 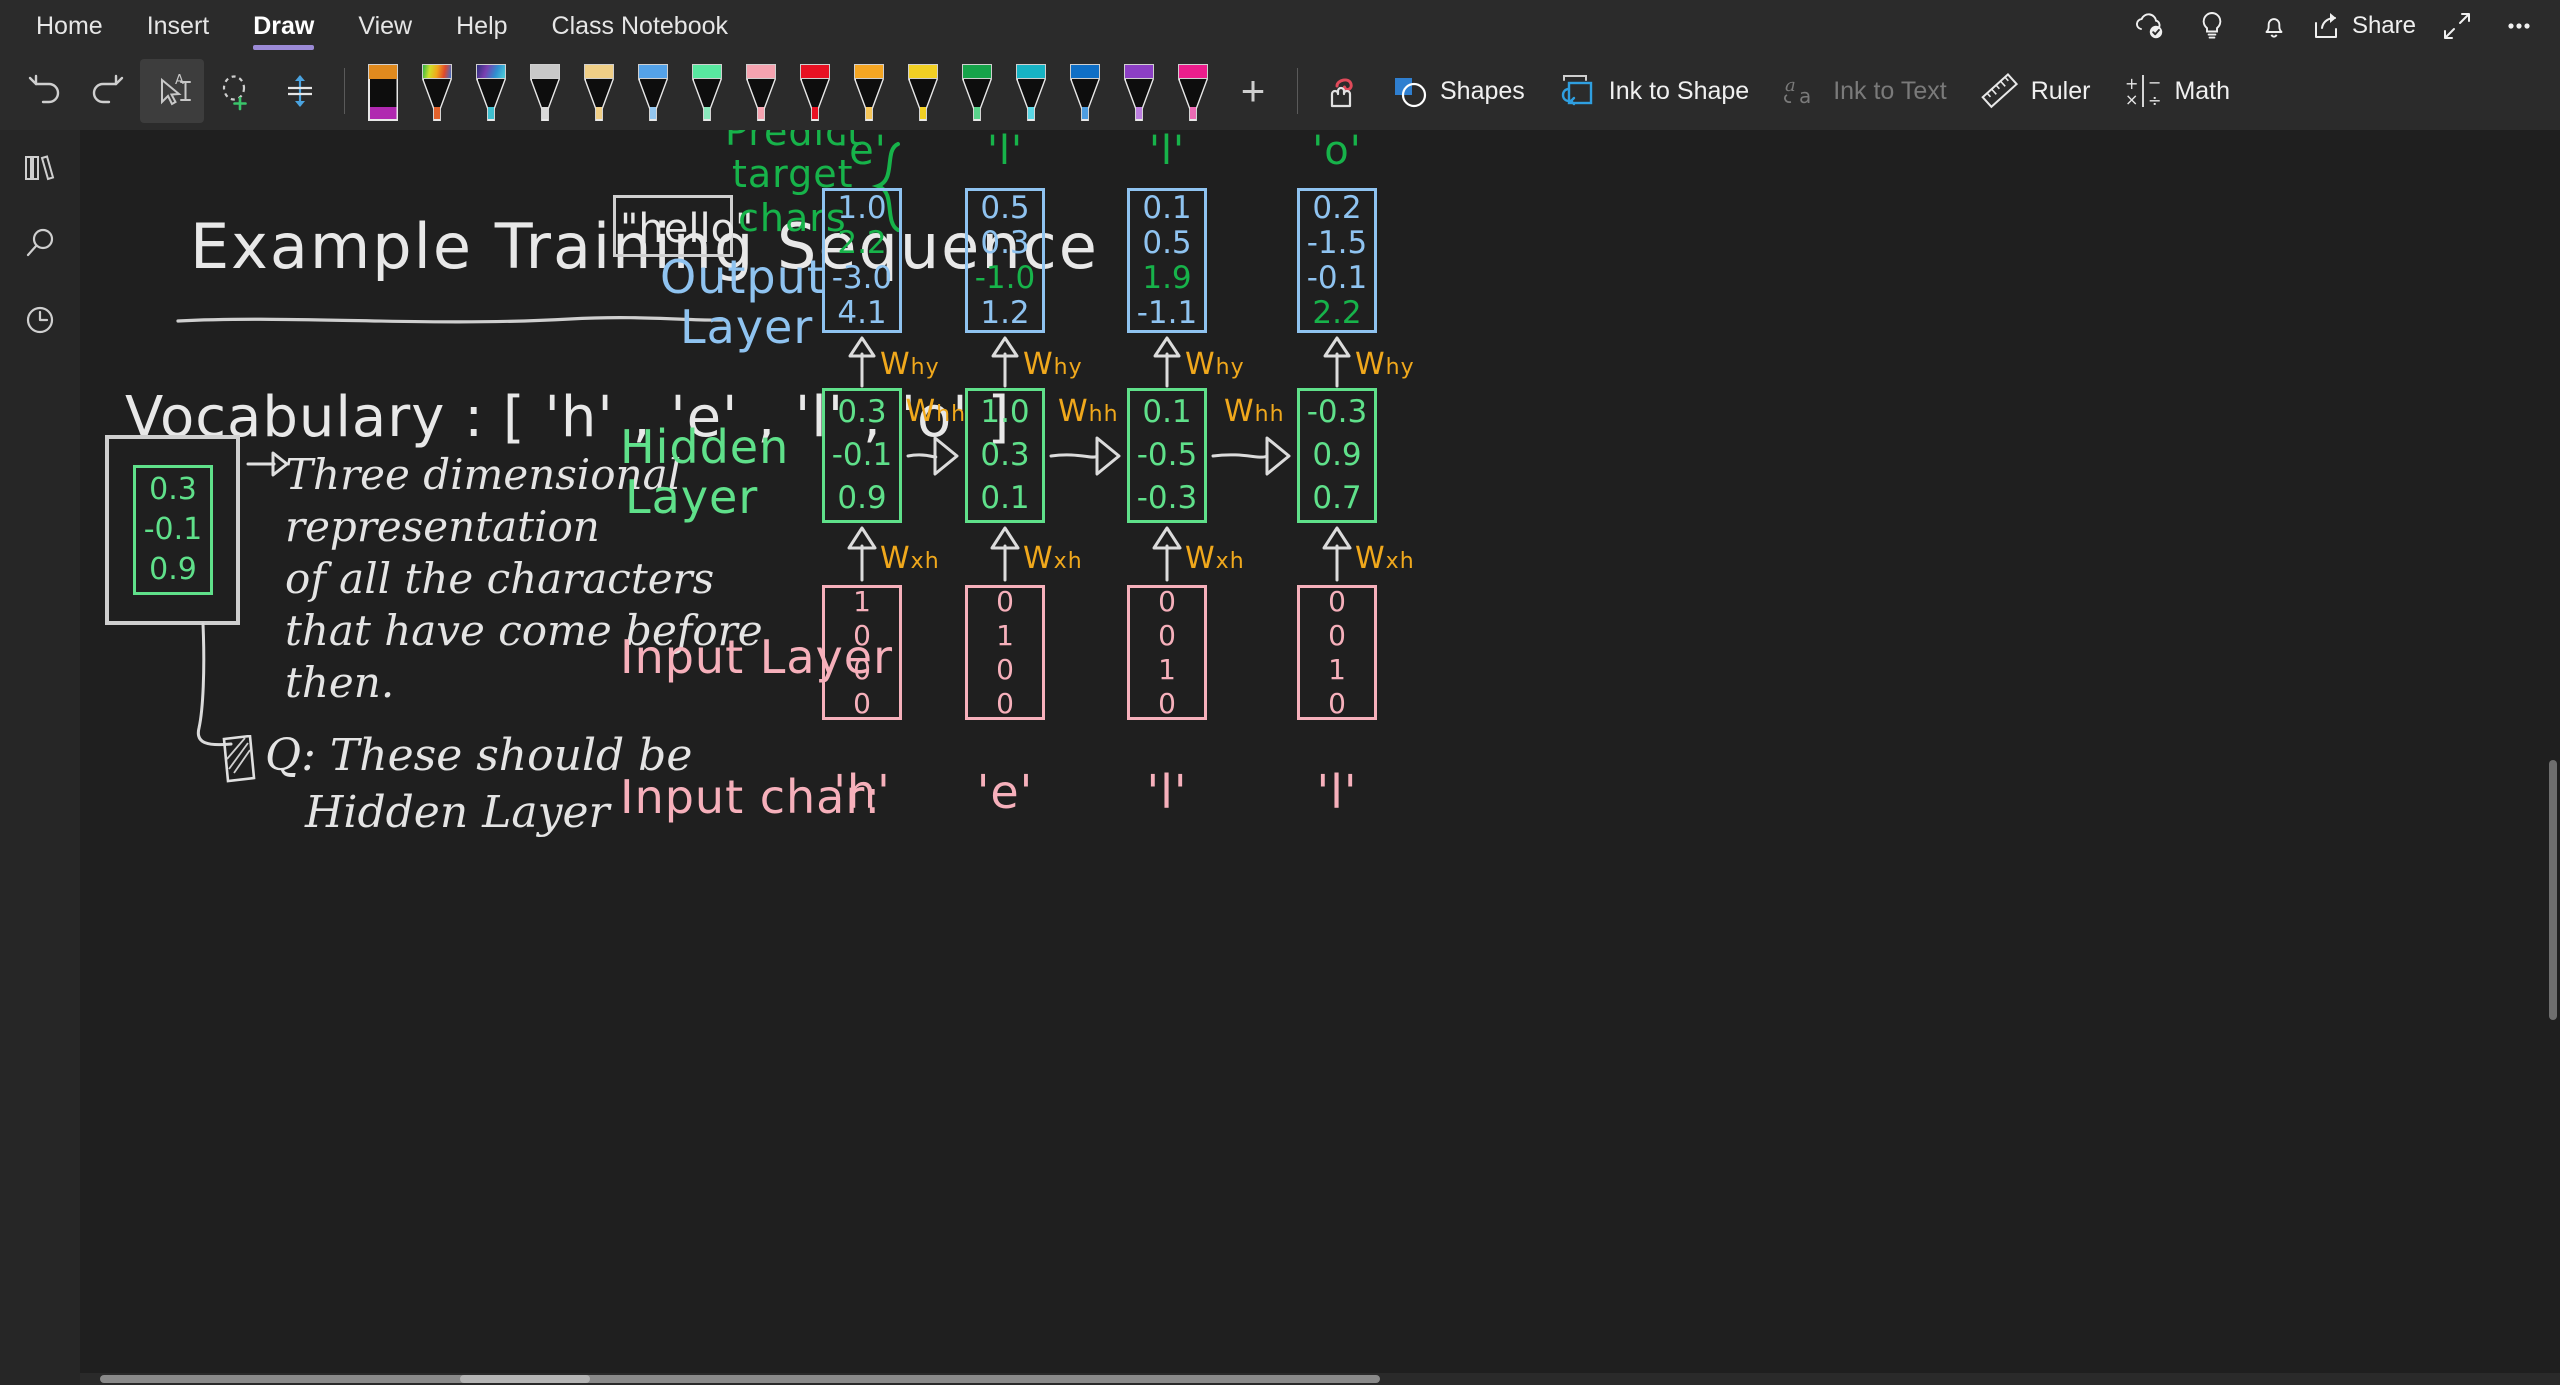 I want to click on pen-green, so click(x=977, y=91).